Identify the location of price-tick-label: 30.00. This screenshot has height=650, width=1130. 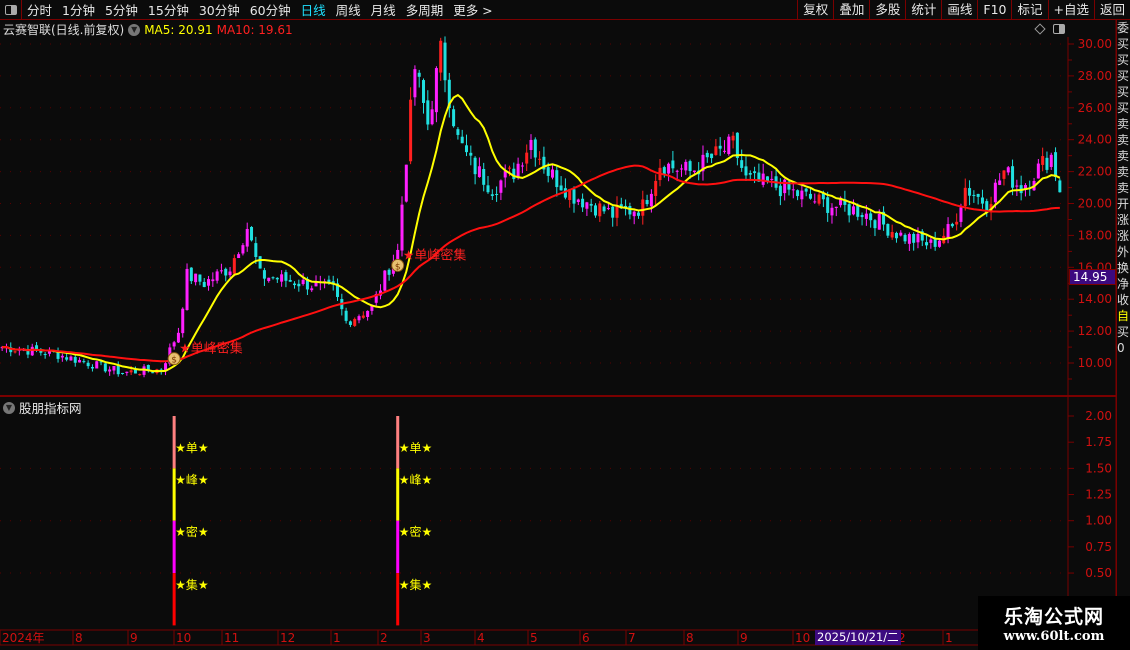
(1095, 44).